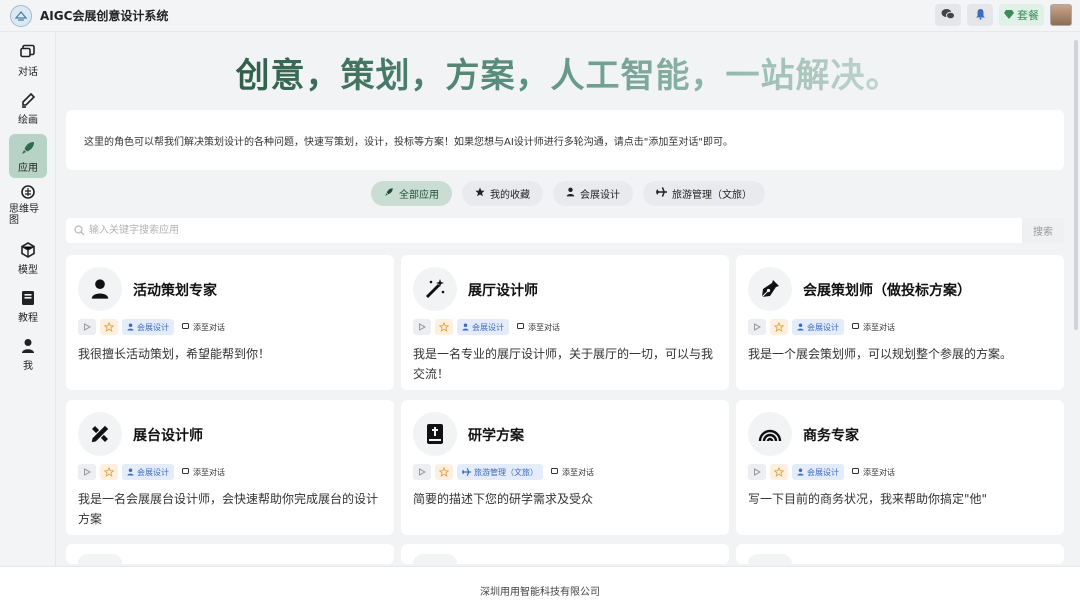  What do you see at coordinates (174, 354) in the screenshot?
I see `card-description: 我很擅长活动策划，希望能帮到你！` at bounding box center [174, 354].